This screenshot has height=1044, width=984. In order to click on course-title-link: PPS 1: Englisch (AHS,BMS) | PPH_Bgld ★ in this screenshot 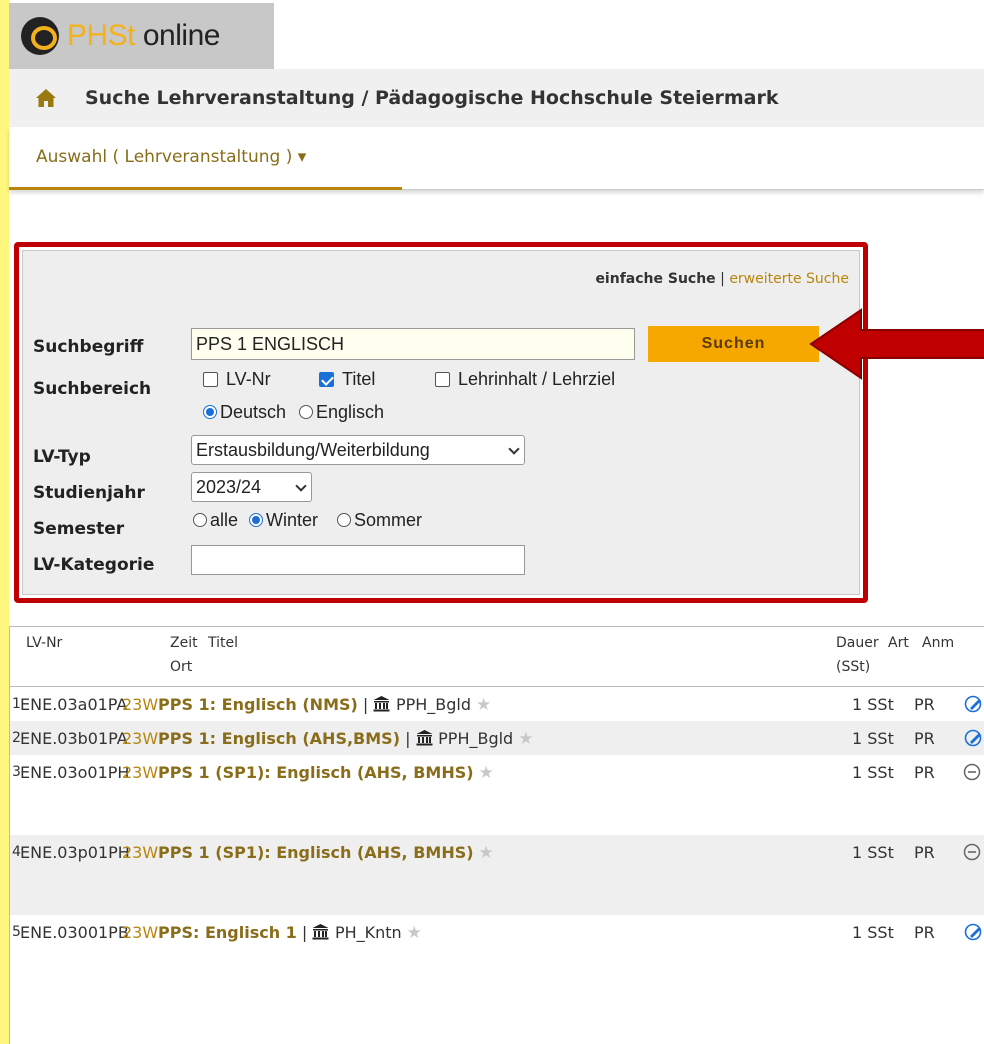, I will do `click(345, 739)`.